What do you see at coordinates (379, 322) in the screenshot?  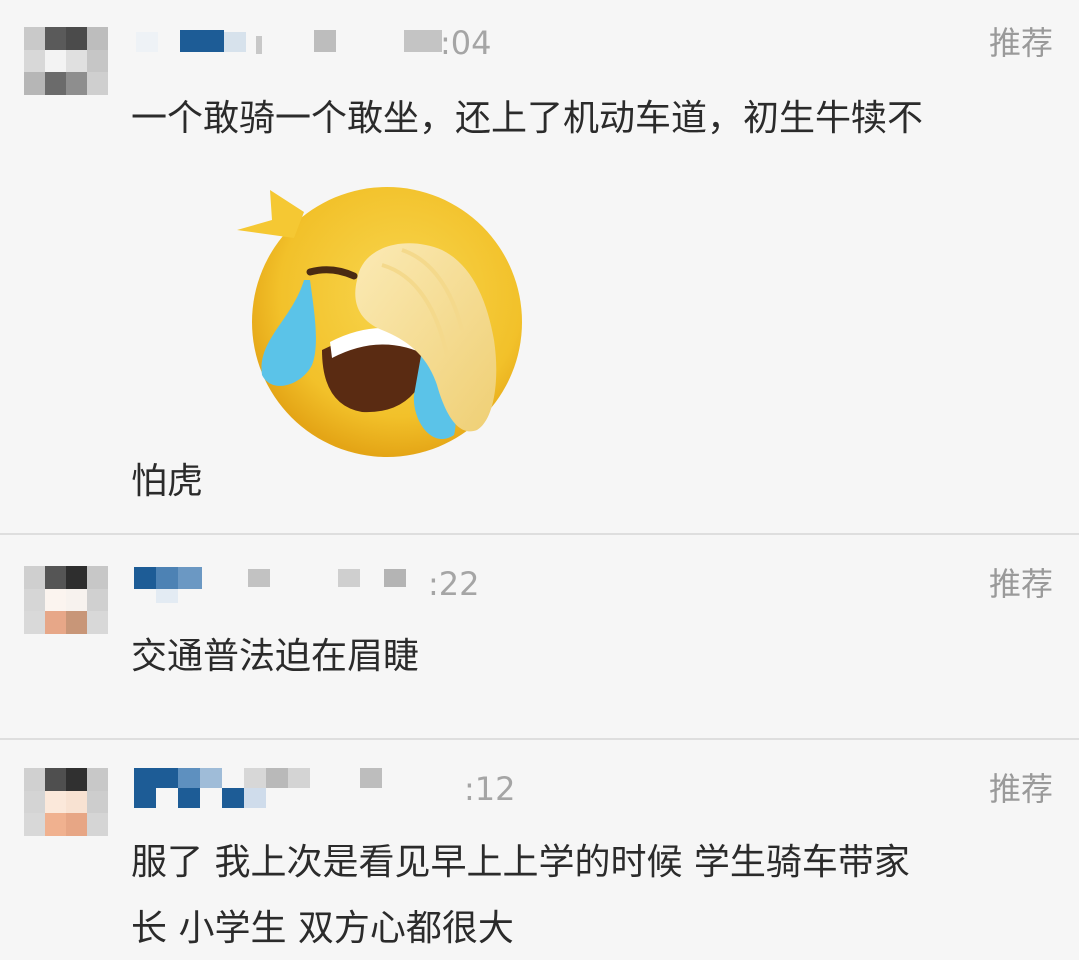 I see `crying-laughing-face-icon` at bounding box center [379, 322].